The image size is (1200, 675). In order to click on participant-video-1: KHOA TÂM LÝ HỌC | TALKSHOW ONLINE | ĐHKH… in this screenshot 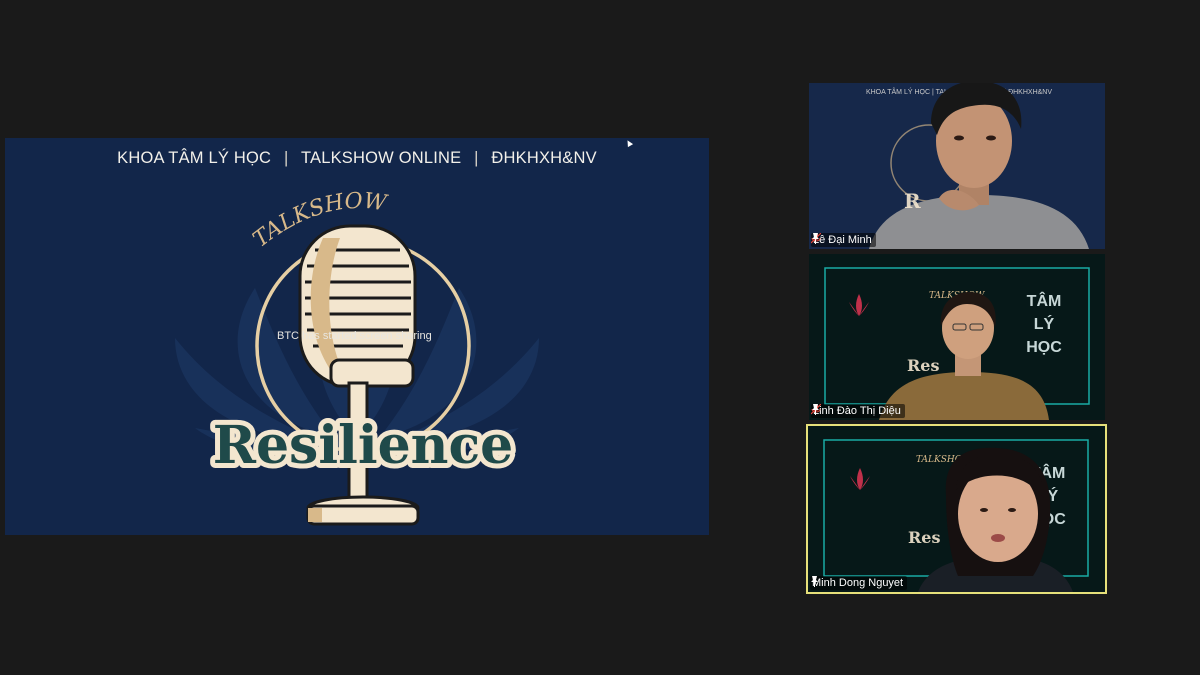, I will do `click(957, 166)`.